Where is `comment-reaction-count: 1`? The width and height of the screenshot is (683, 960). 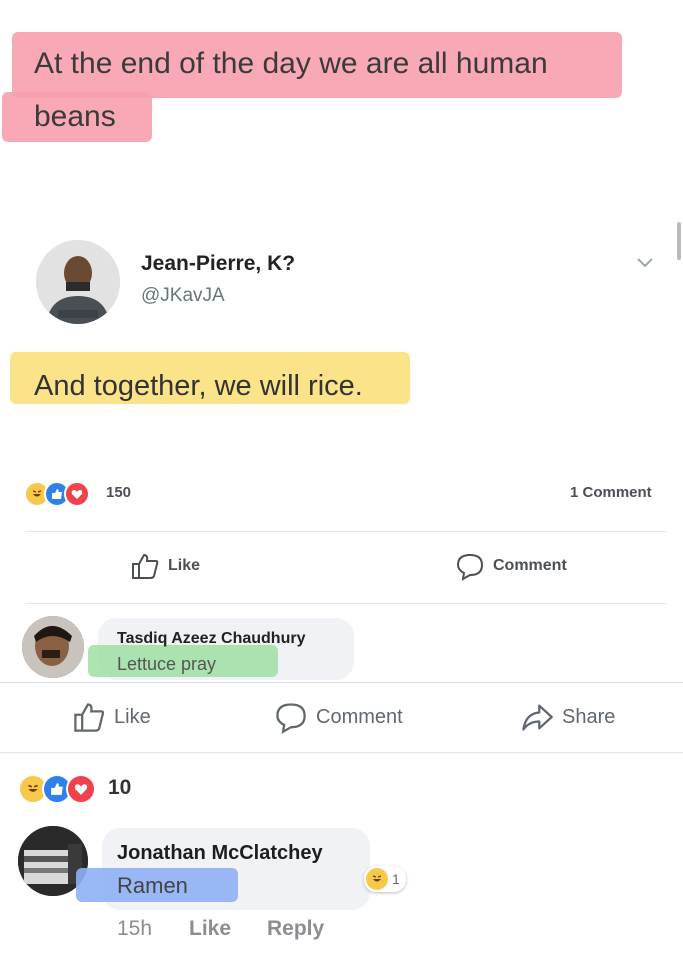
comment-reaction-count: 1 is located at coordinates (396, 879).